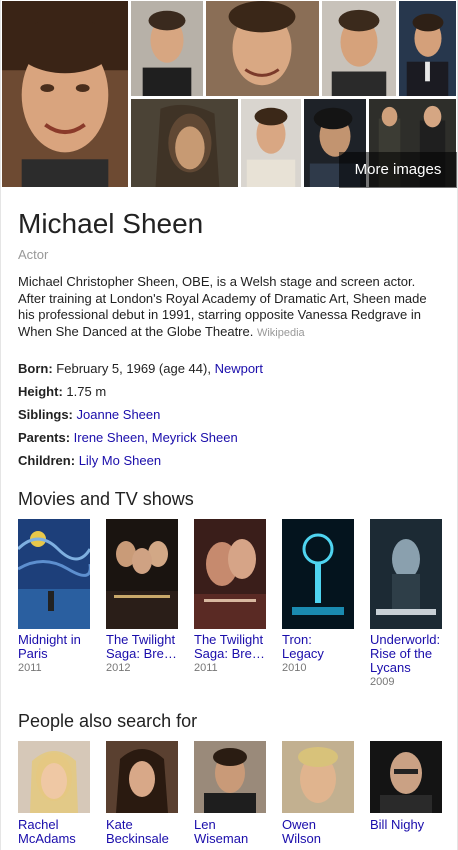 This screenshot has height=850, width=458. Describe the element at coordinates (111, 223) in the screenshot. I see `entity-title: Michael Sheen` at that location.